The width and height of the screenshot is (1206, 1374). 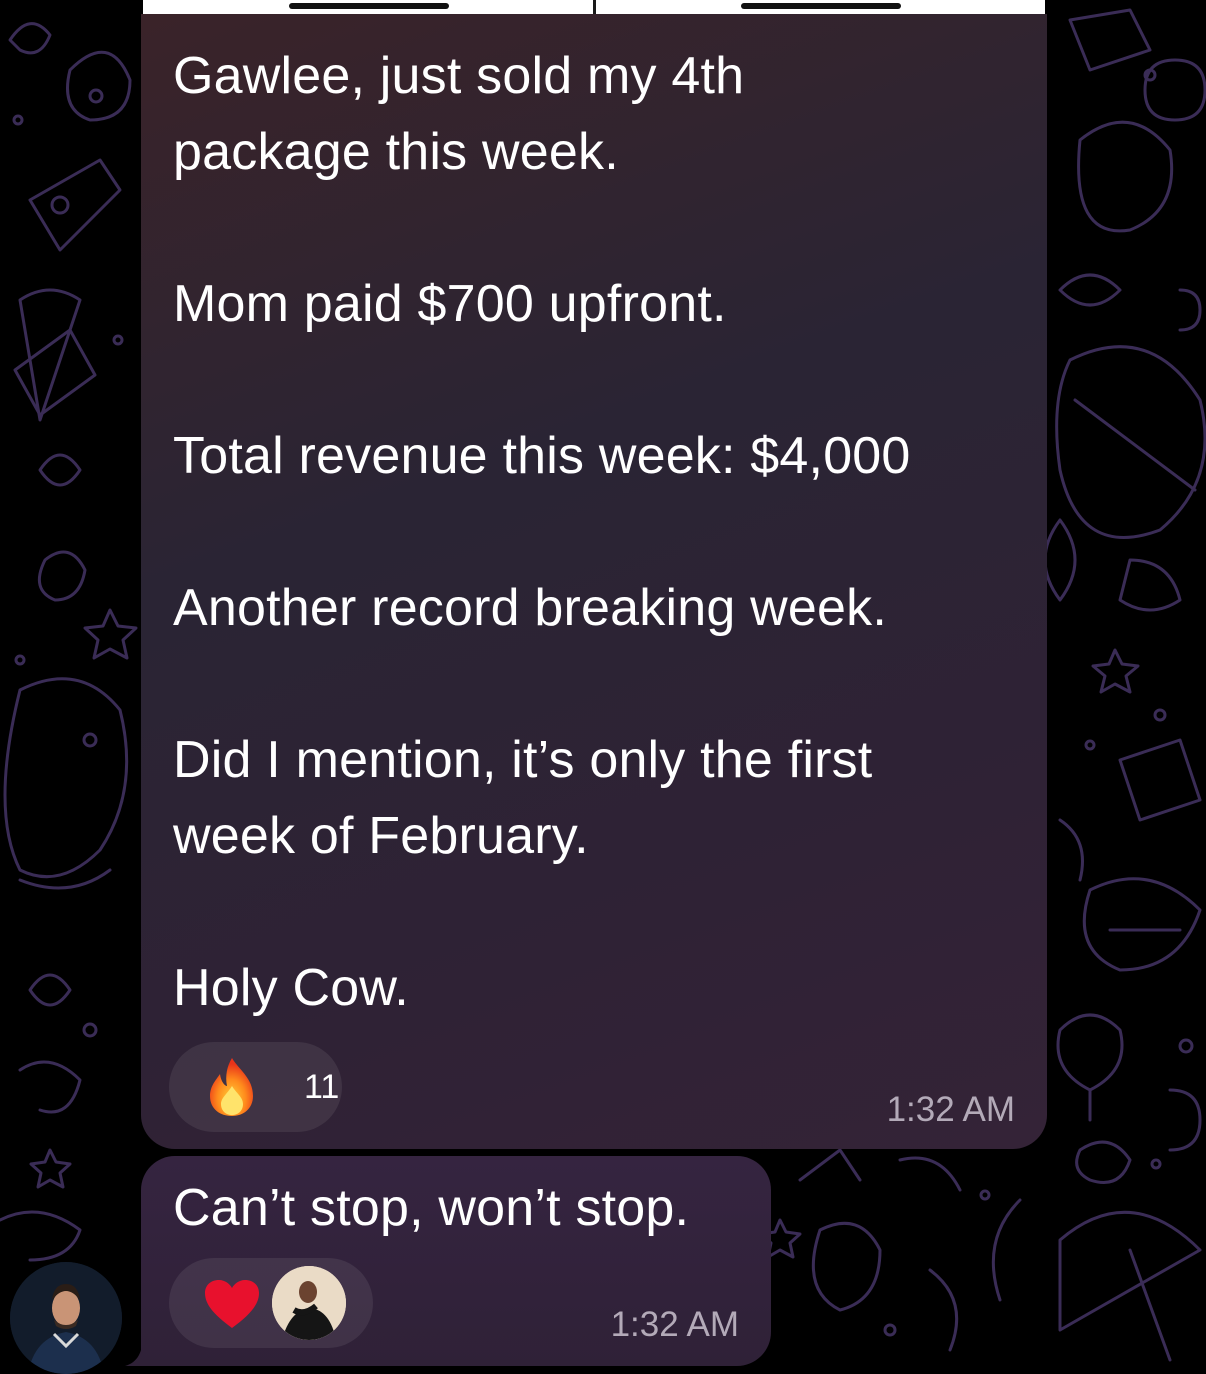 I want to click on sender-avatar, so click(x=66, y=1318).